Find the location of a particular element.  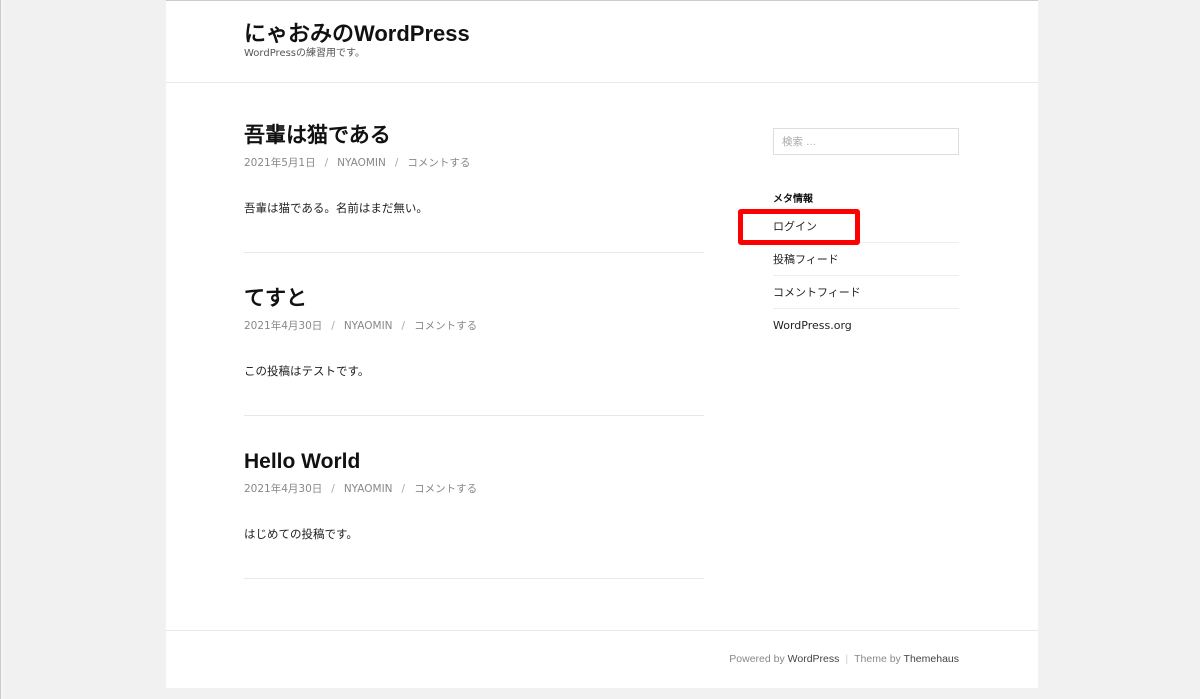

post-content: この投稿はテストです。 is located at coordinates (307, 371).